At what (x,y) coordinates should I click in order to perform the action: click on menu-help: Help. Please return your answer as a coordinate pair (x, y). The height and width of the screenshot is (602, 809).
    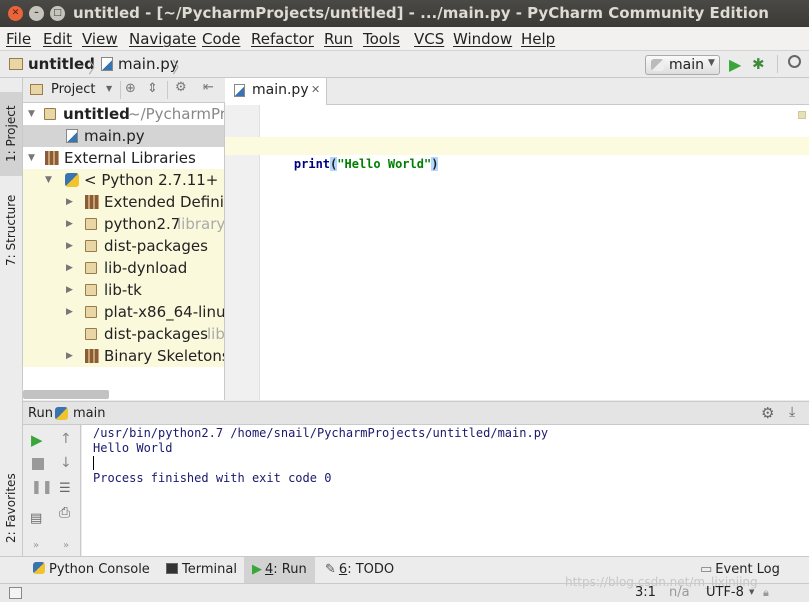
    Looking at the image, I should click on (538, 39).